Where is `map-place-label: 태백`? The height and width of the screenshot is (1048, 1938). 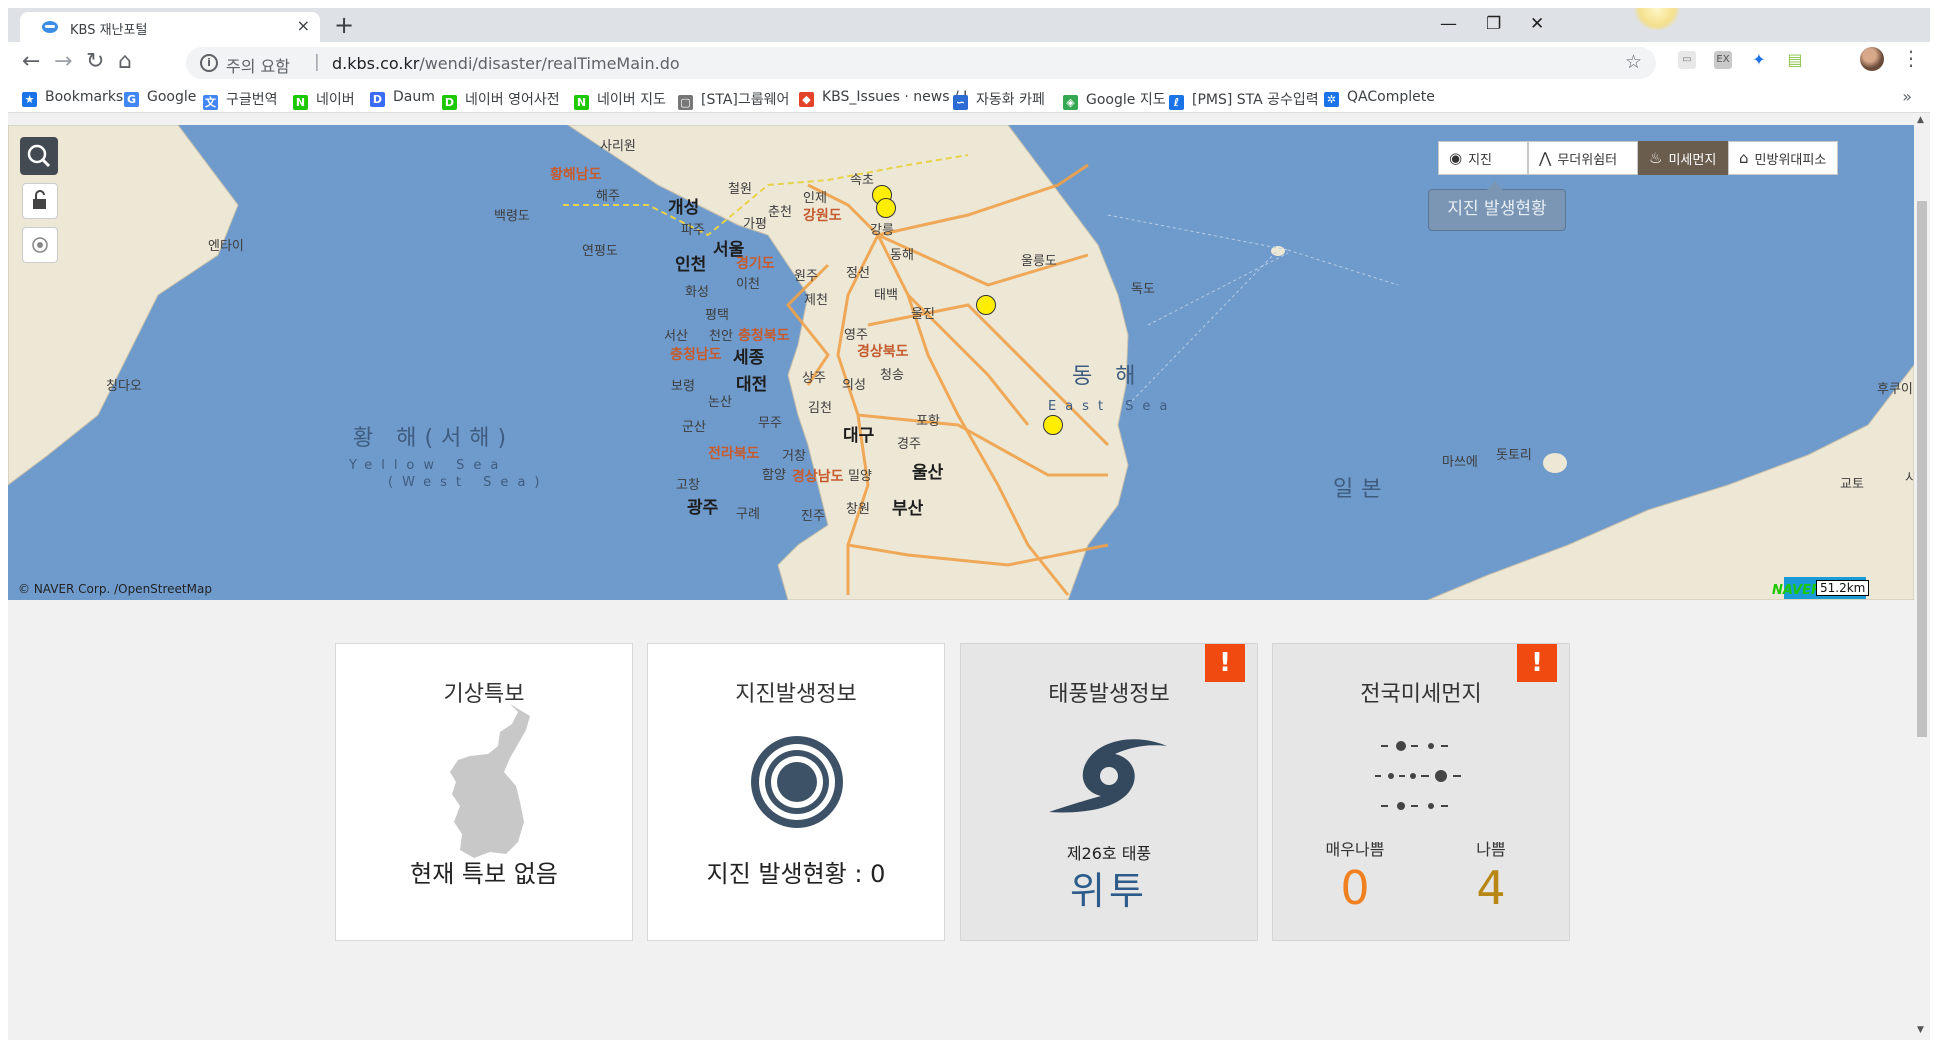 map-place-label: 태백 is located at coordinates (886, 295).